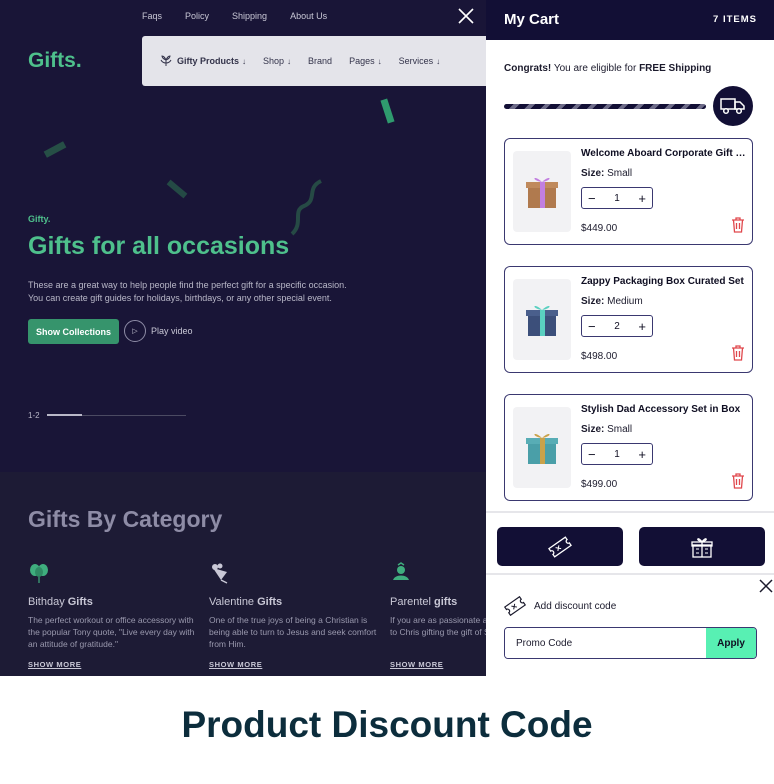  Describe the element at coordinates (599, 356) in the screenshot. I see `product-price: $498.00` at that location.